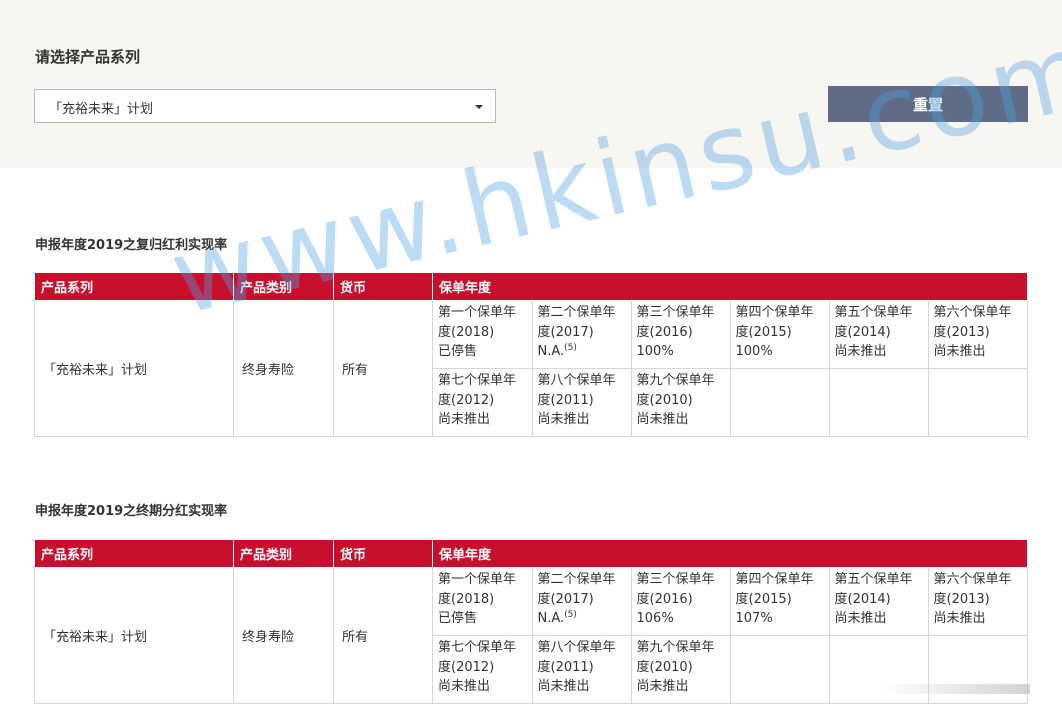  Describe the element at coordinates (782, 619) in the screenshot. I see `policy-year-value-line: 107%` at that location.